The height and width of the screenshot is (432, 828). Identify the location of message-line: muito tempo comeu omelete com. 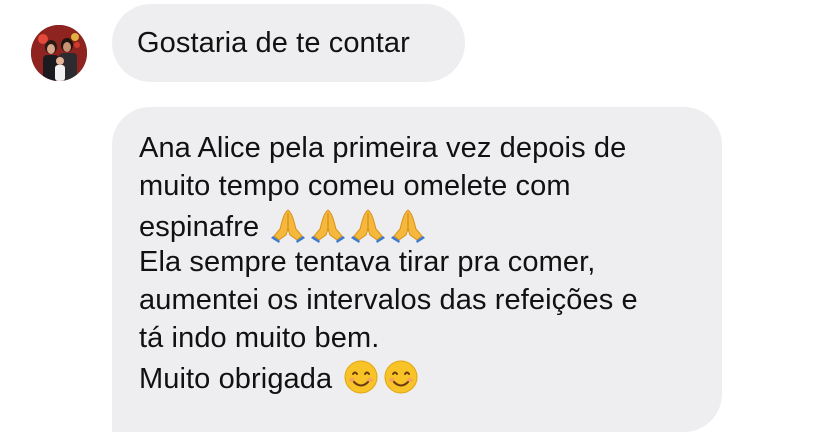
(355, 186).